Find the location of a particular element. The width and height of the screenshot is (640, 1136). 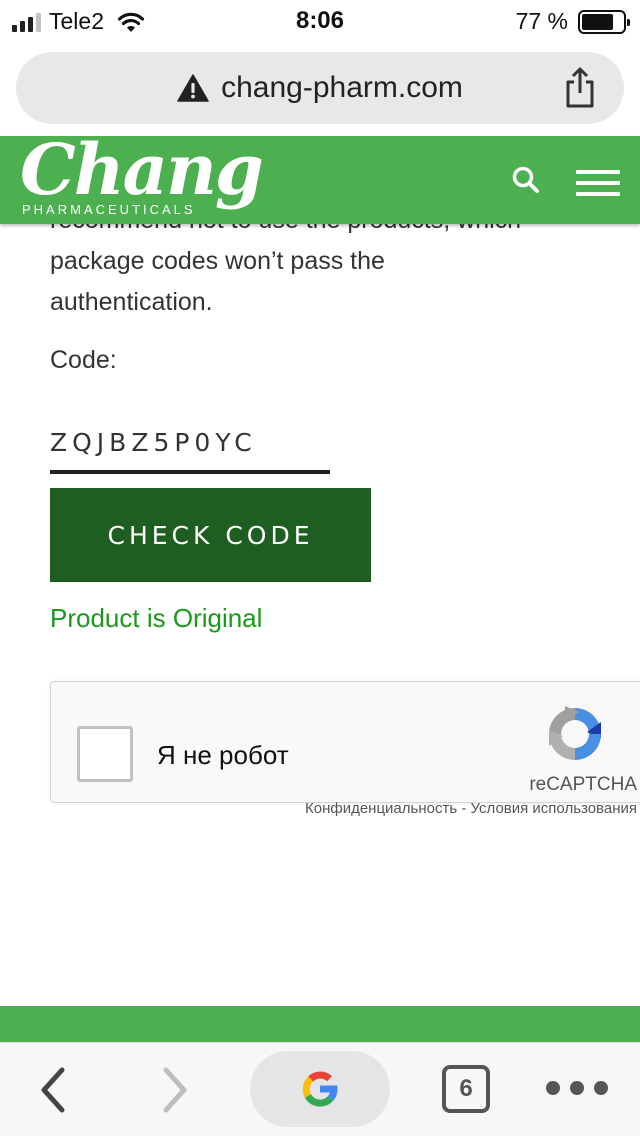

recaptcha-brand: reCAPTCHA is located at coordinates (583, 784).